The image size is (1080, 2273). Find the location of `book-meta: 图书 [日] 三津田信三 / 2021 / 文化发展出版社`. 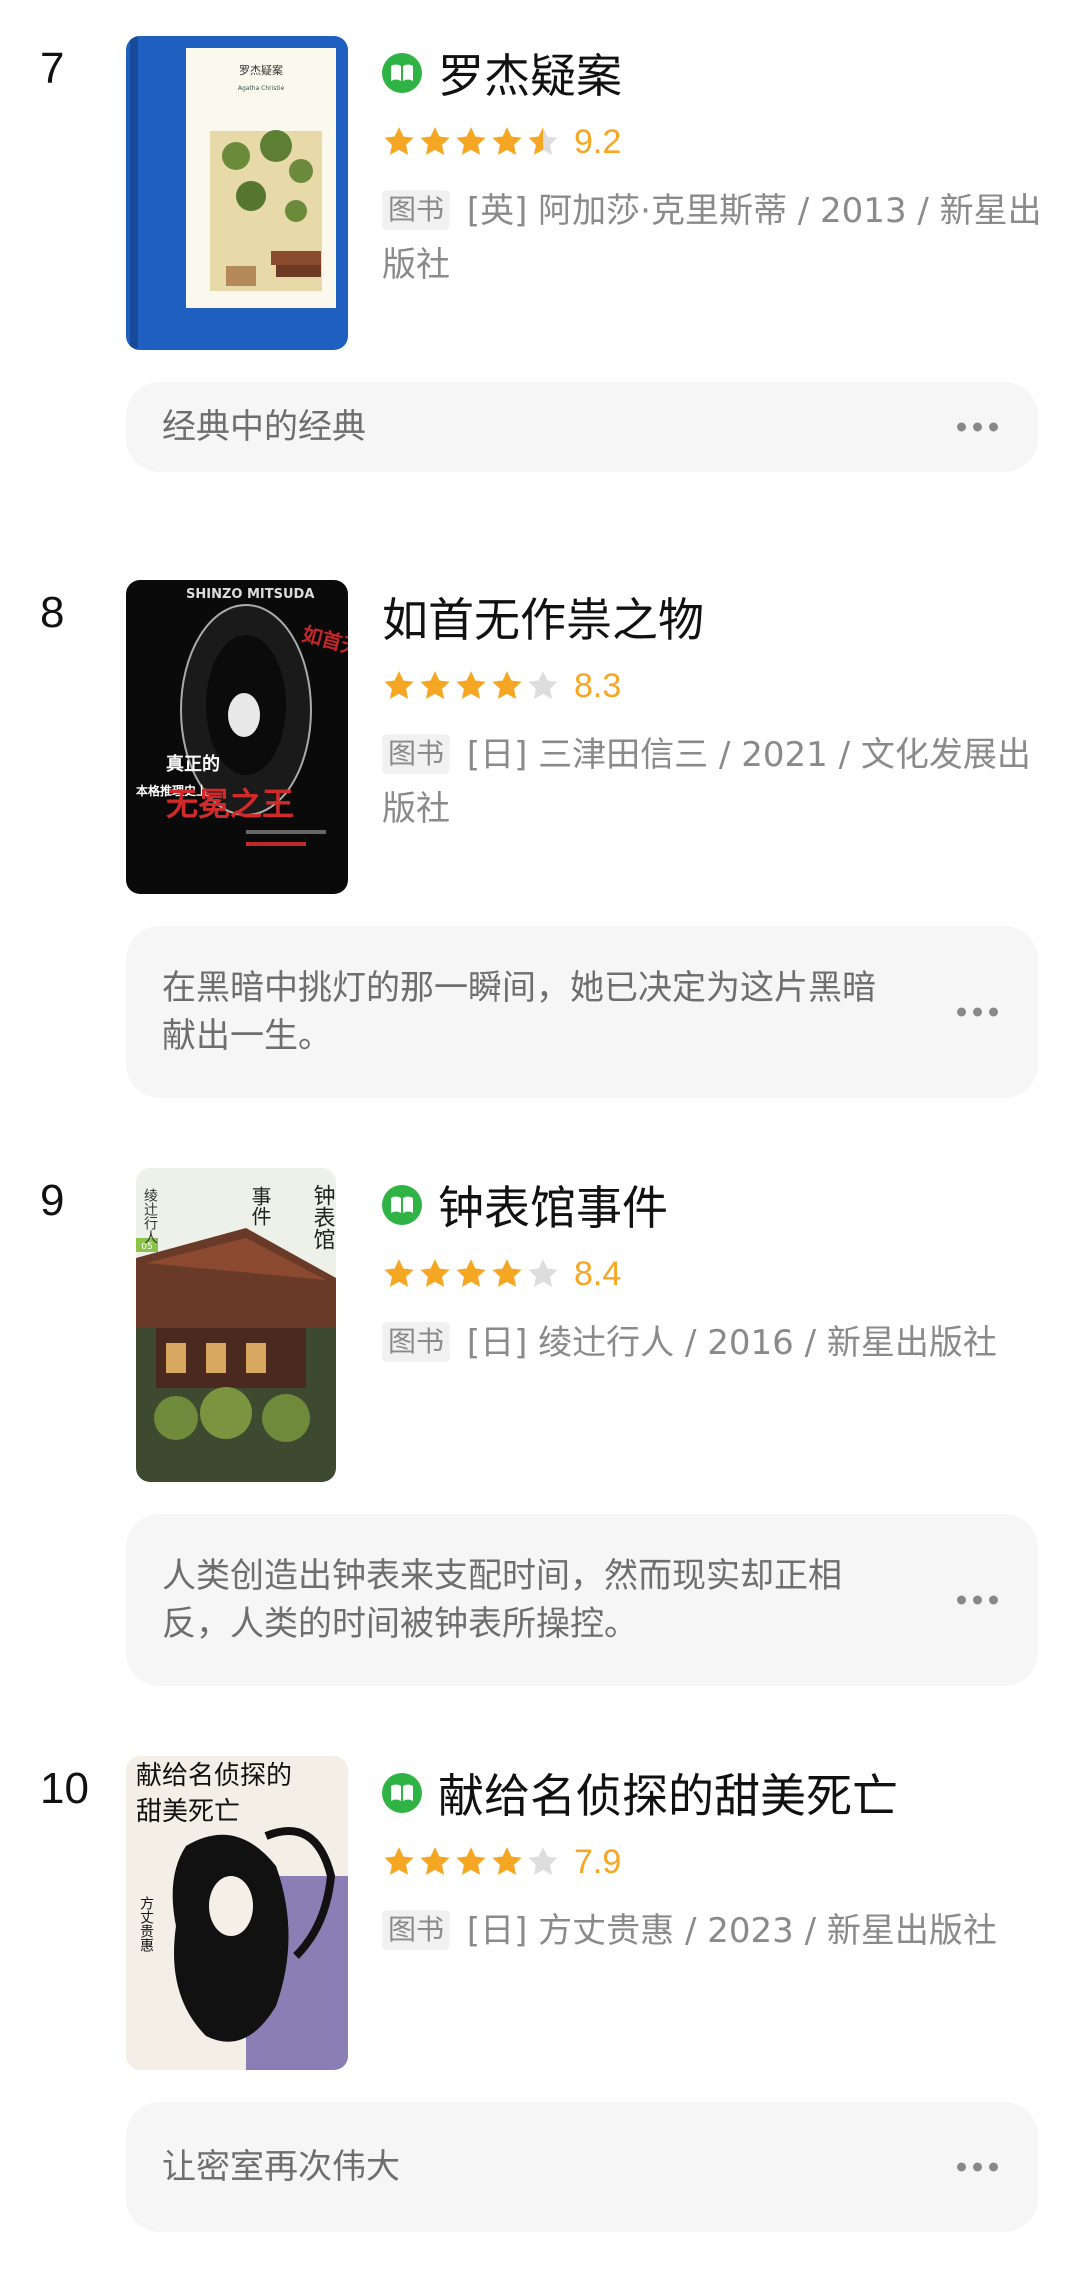

book-meta: 图书 [日] 三津田信三 / 2021 / 文化发展出版社 is located at coordinates (712, 782).